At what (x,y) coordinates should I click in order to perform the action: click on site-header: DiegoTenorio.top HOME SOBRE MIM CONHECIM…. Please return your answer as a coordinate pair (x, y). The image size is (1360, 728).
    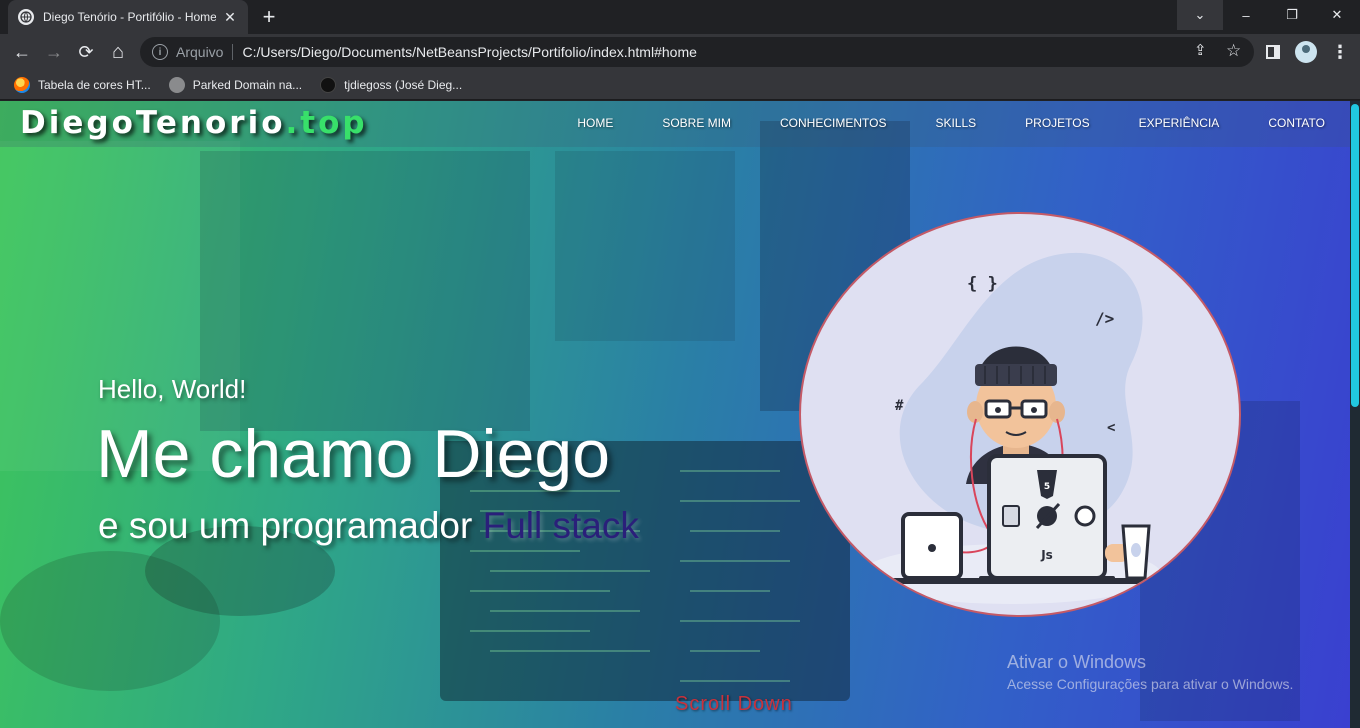
    Looking at the image, I should click on (675, 124).